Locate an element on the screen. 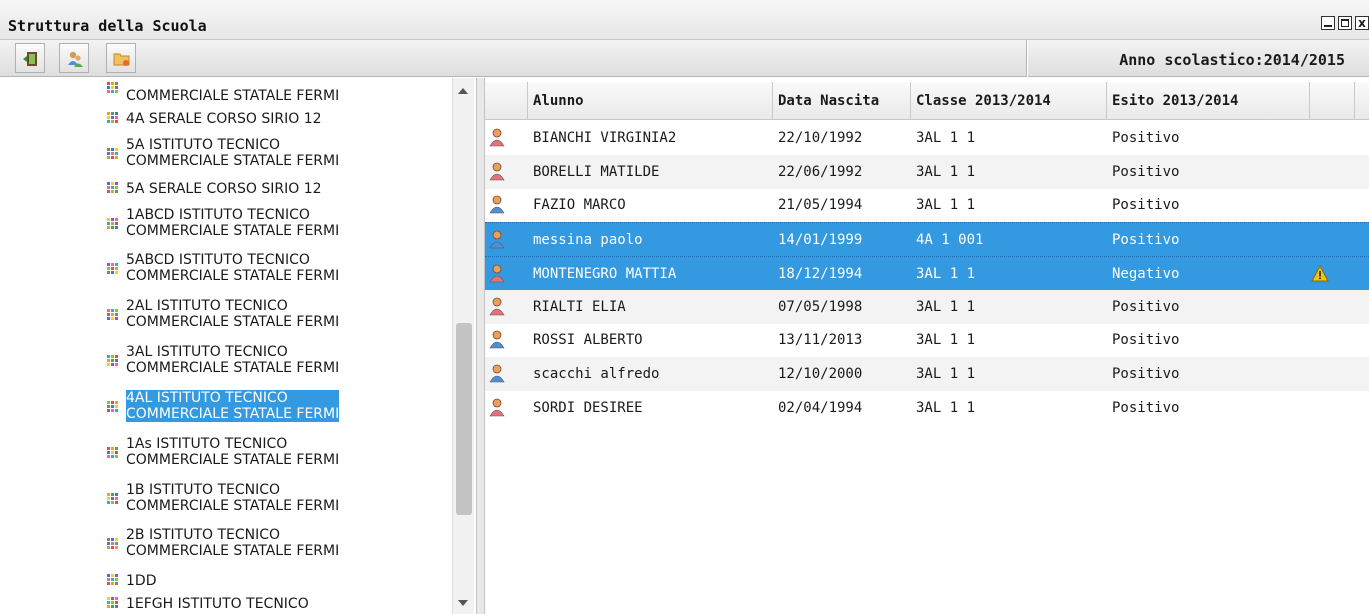 Image resolution: width=1369 pixels, height=614 pixels. student-name: ROSSI ALBERTO is located at coordinates (588, 340).